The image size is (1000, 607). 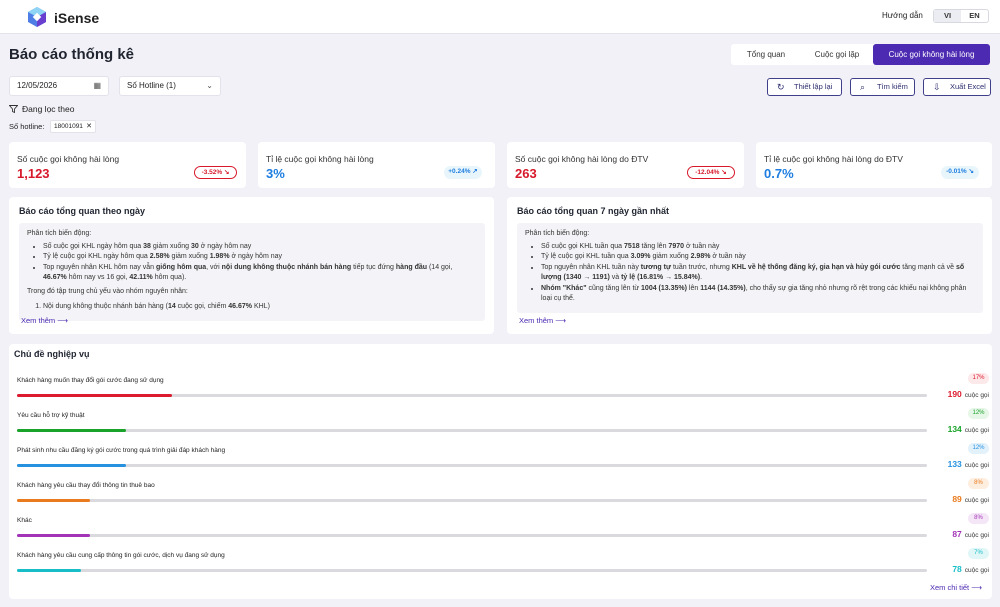 I want to click on search-icon: ⌕, so click(x=863, y=87).